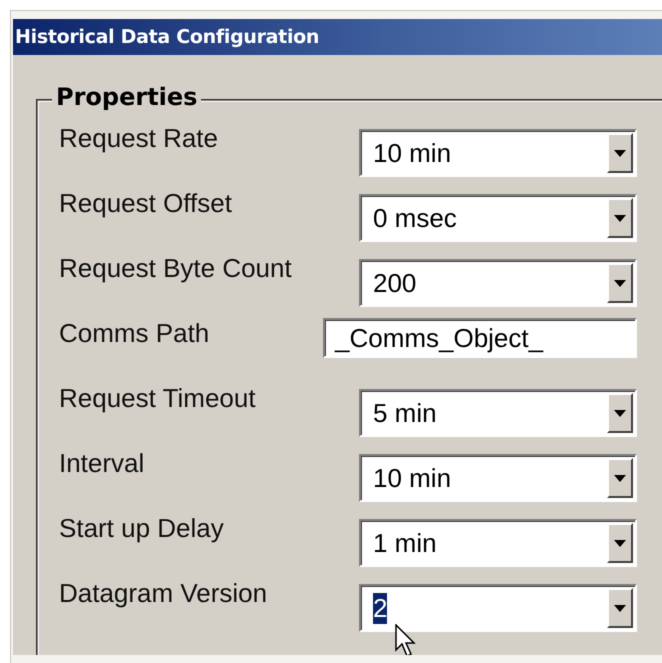 The width and height of the screenshot is (662, 663). Describe the element at coordinates (176, 268) in the screenshot. I see `field-label: Request Byte Count` at that location.